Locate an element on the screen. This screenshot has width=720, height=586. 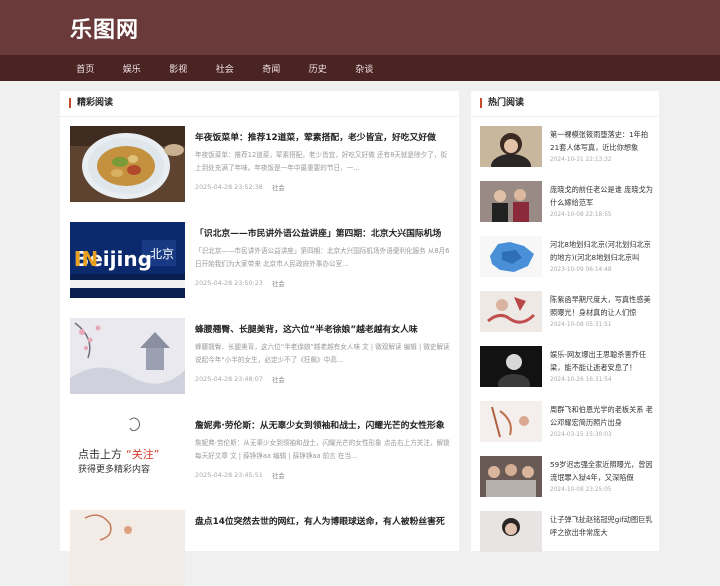
nav-item-misc: 杂谈 is located at coordinates (364, 68).